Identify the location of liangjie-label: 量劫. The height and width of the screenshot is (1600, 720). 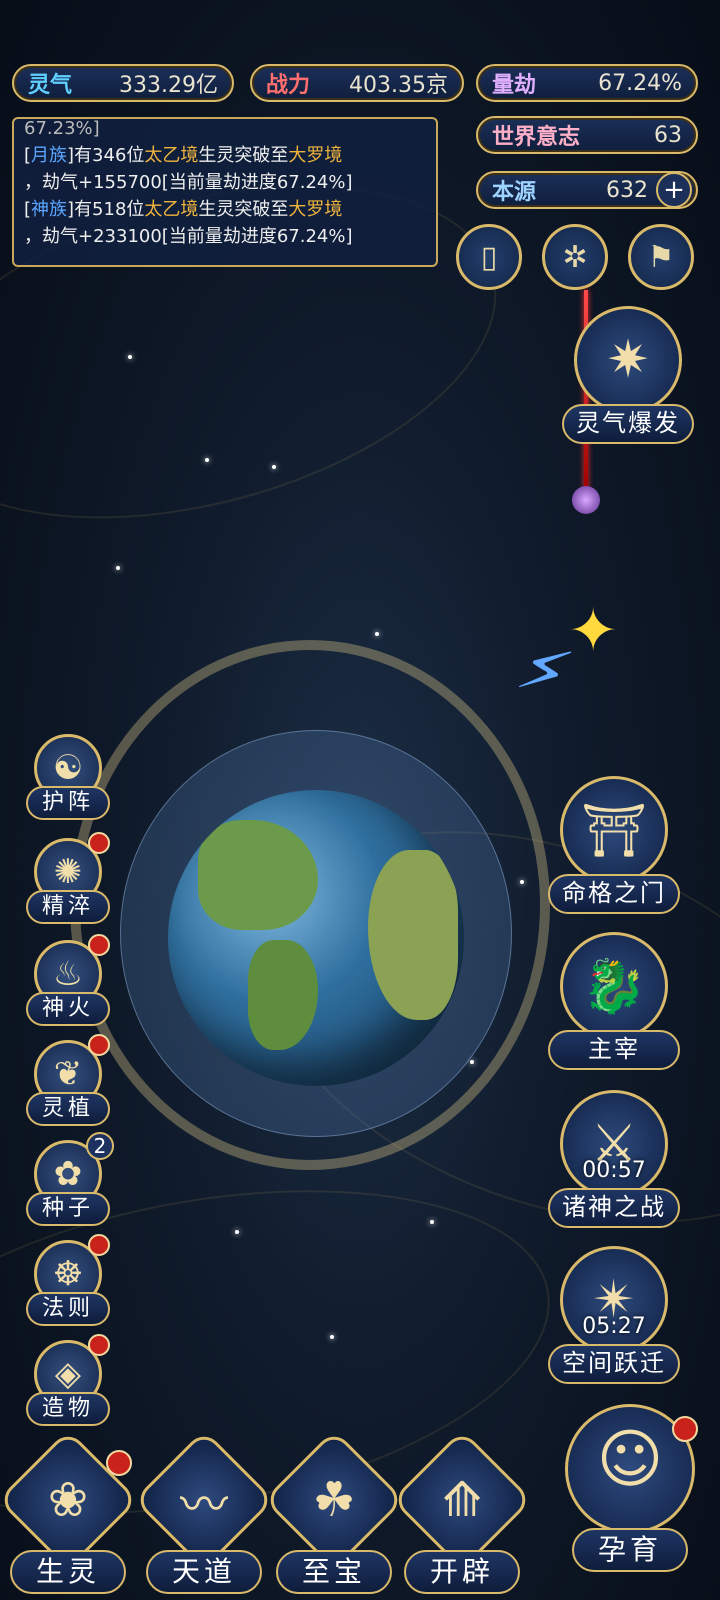
(514, 85).